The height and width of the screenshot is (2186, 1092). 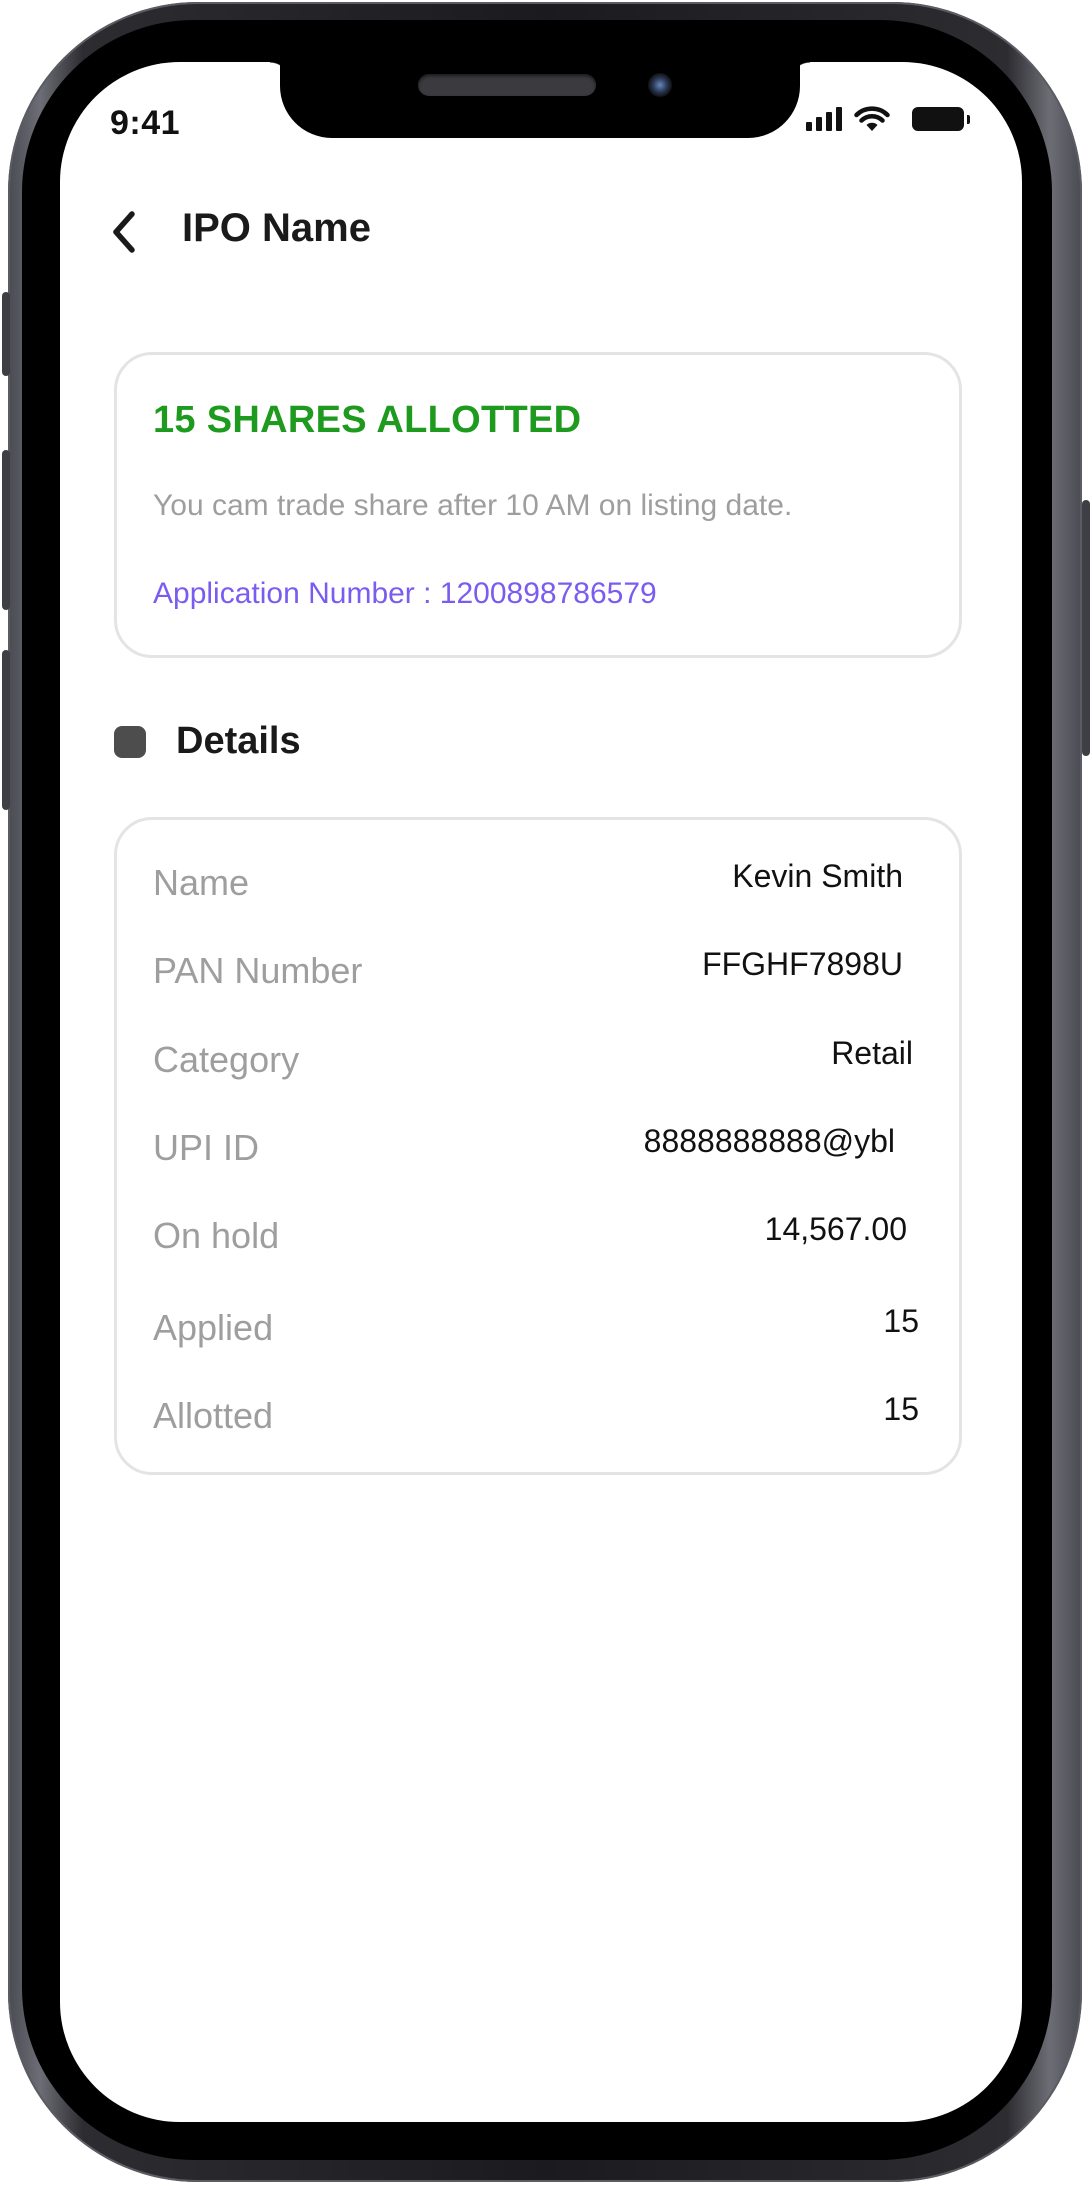 What do you see at coordinates (6, 730) in the screenshot?
I see `volume-down-button` at bounding box center [6, 730].